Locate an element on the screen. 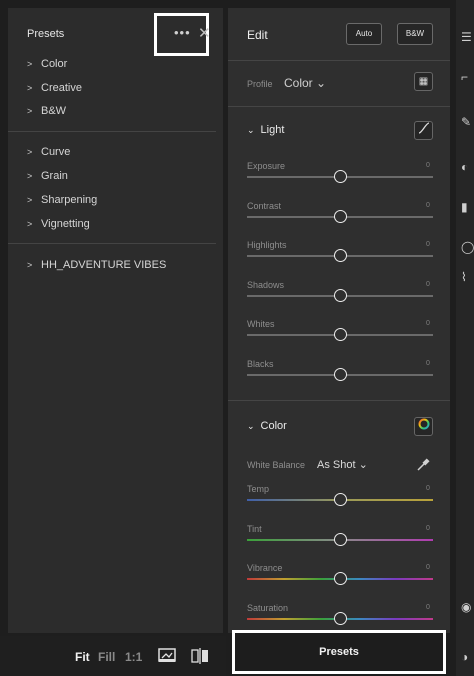 The height and width of the screenshot is (676, 474). presets-panel-title: Presets is located at coordinates (46, 34).